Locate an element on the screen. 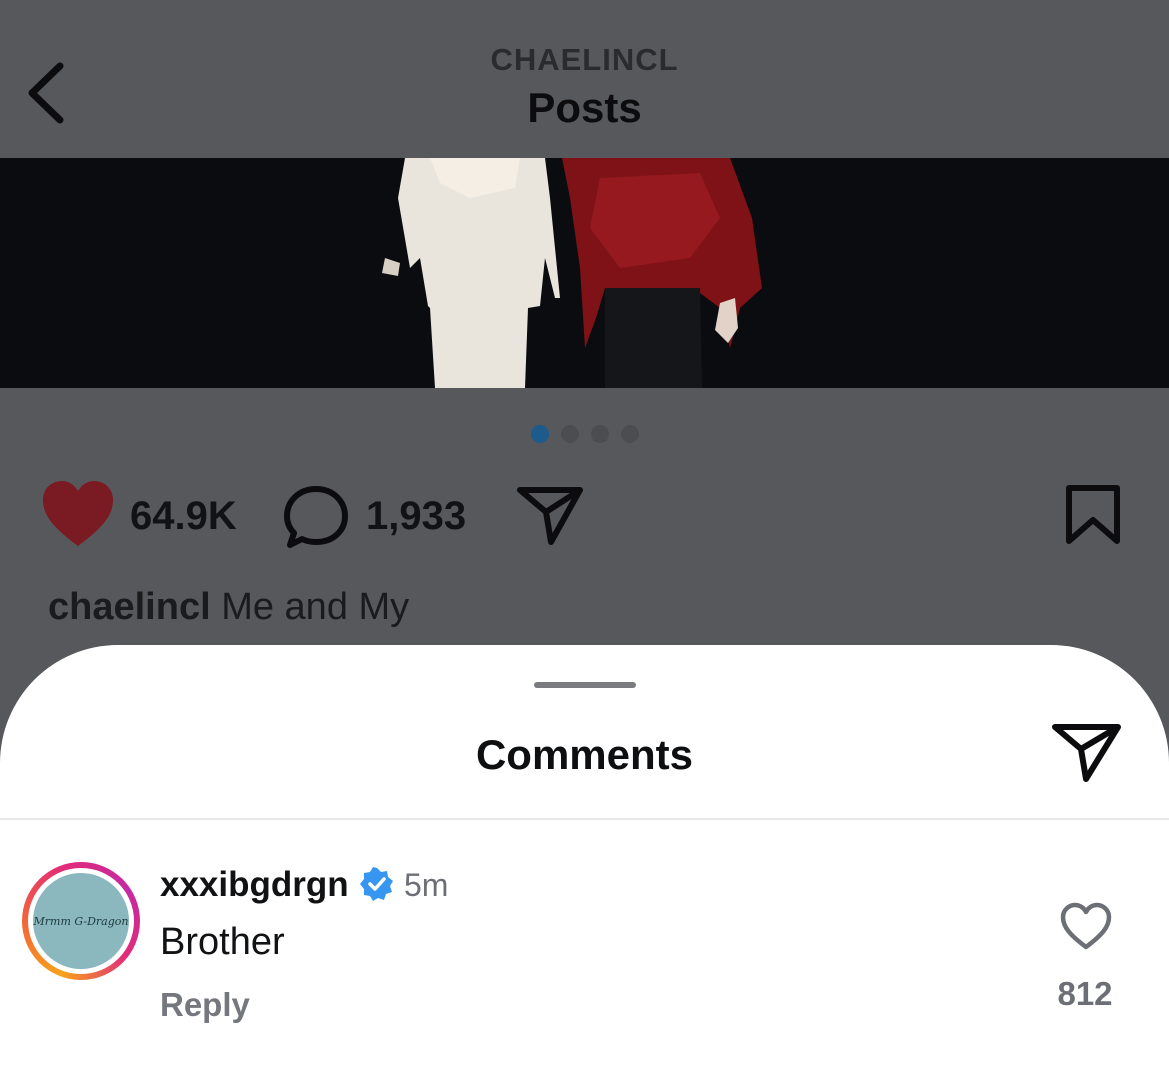 This screenshot has width=1169, height=1068. heart-filled-icon is located at coordinates (78, 513).